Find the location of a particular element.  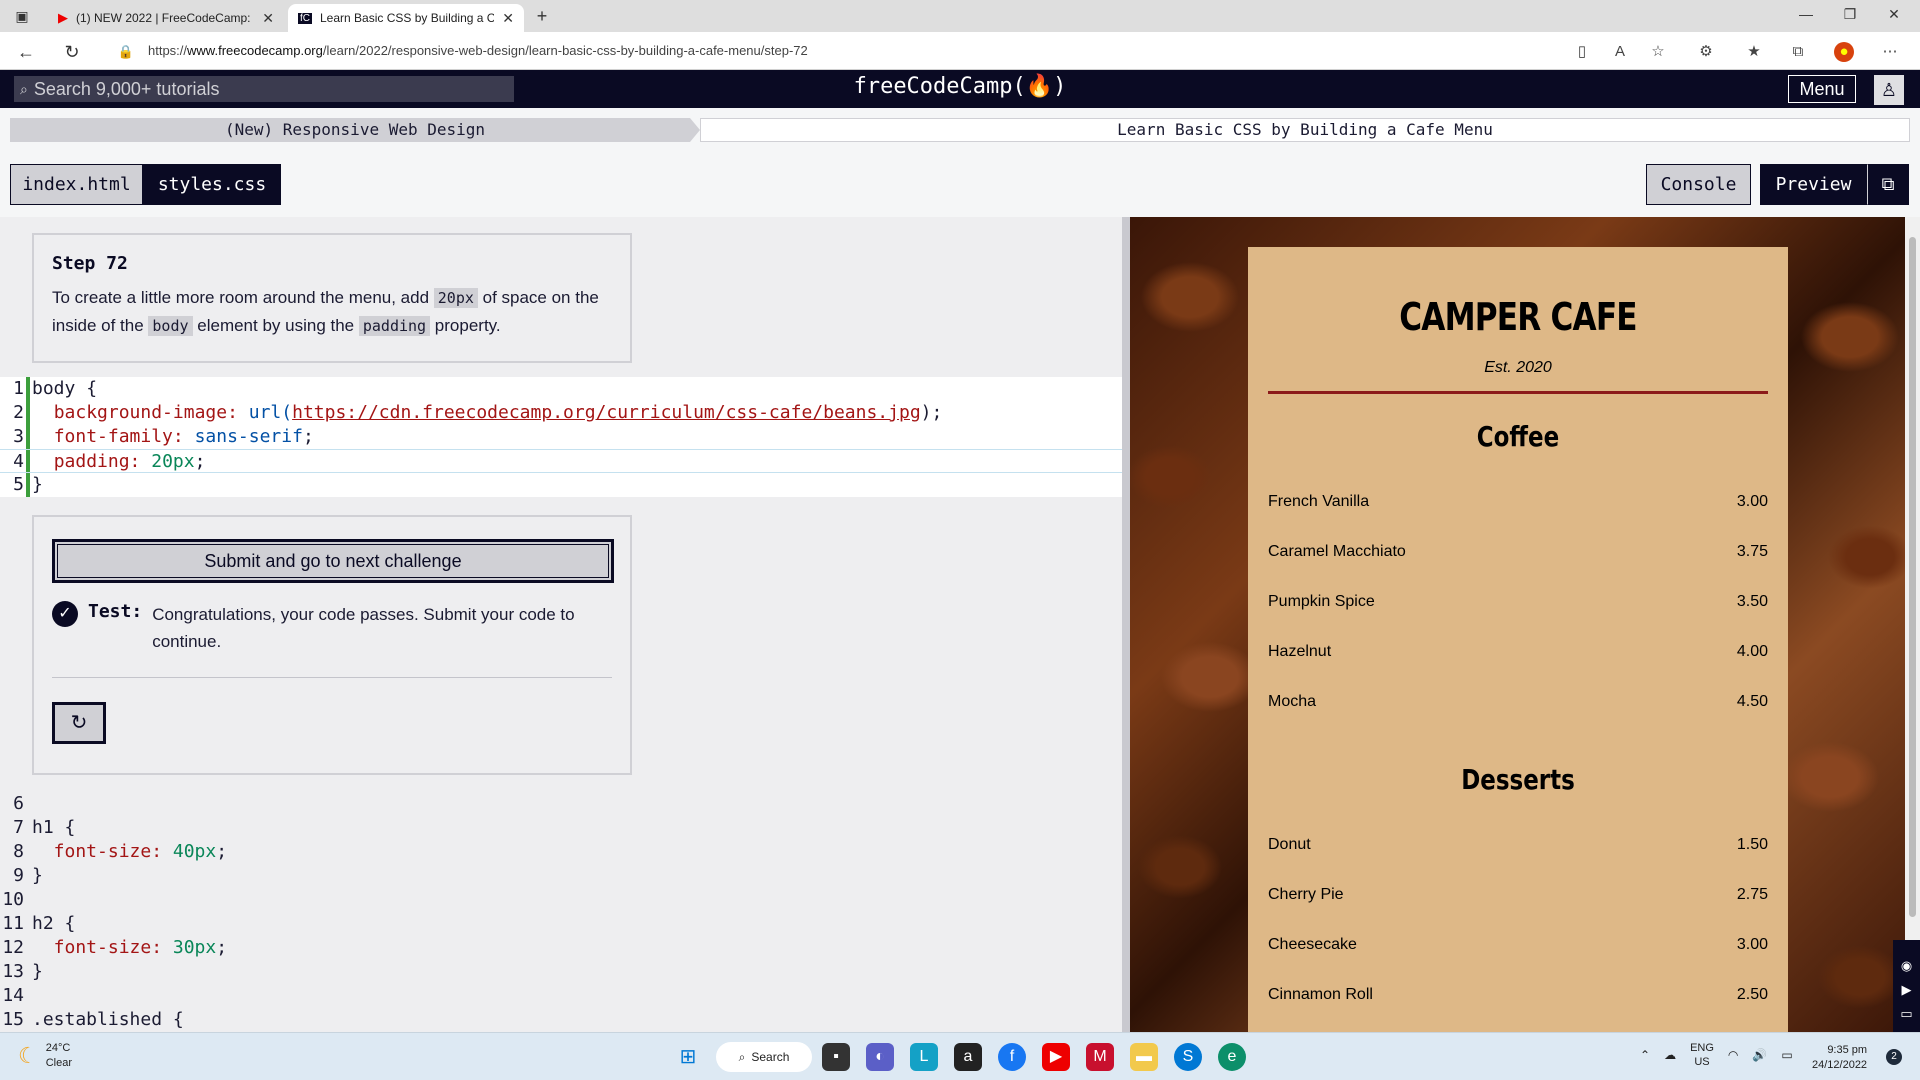

fcc-logo: freeCodeCamp(🔥) is located at coordinates (960, 86).